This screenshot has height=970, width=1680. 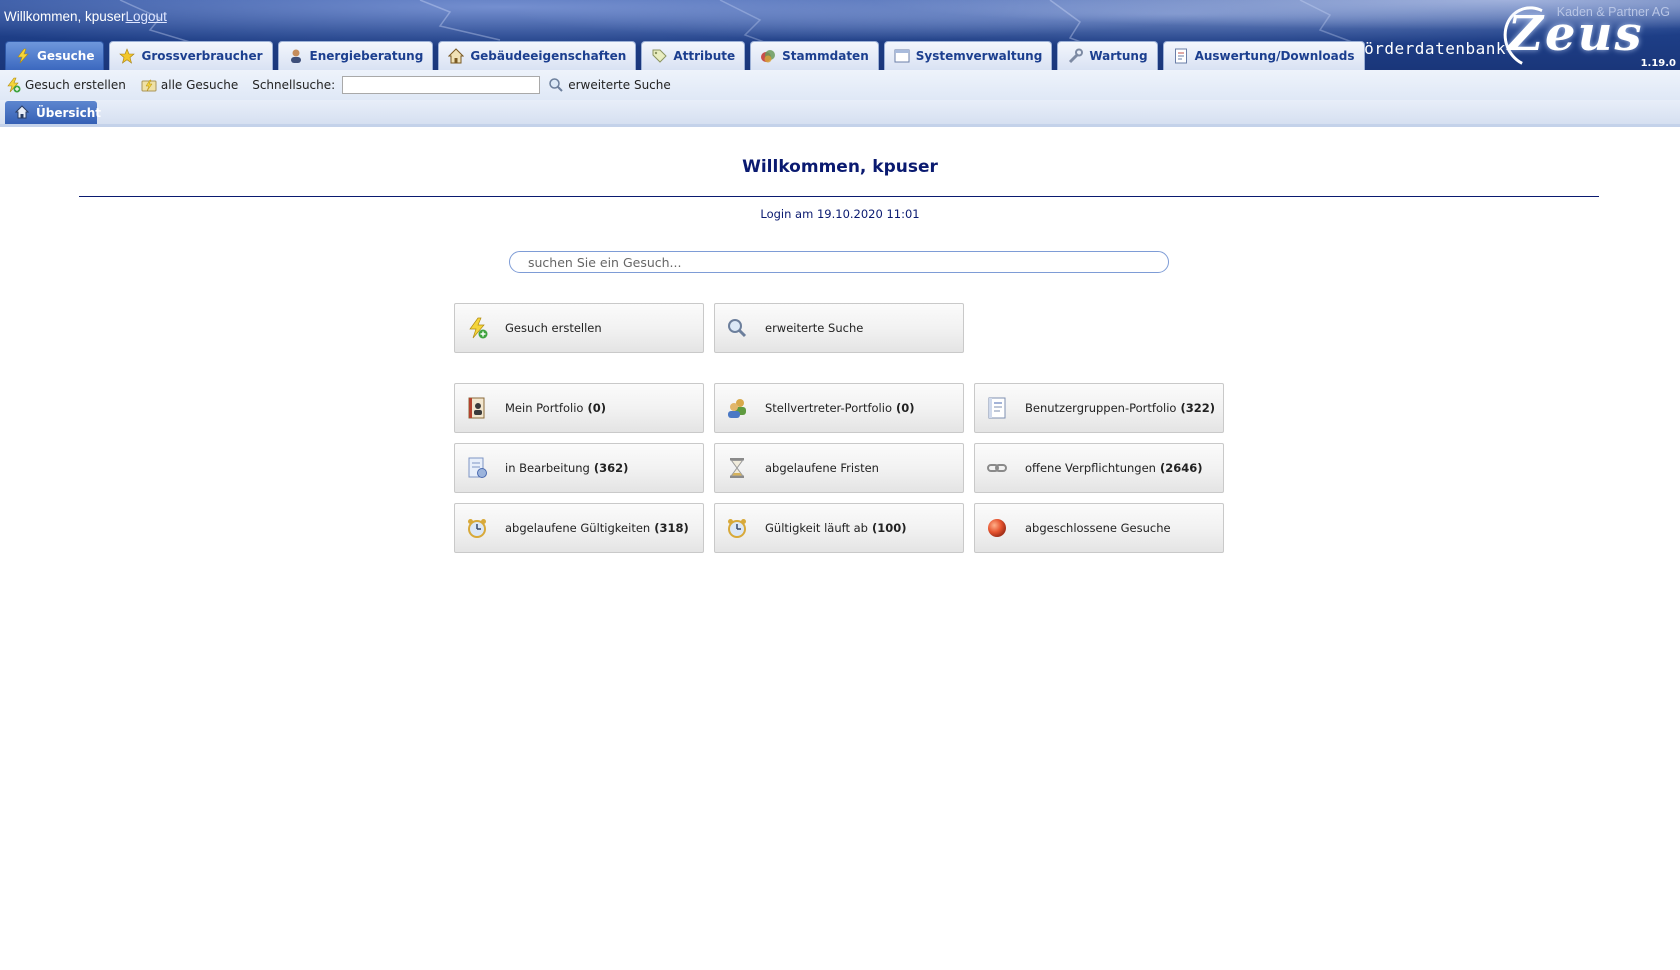 What do you see at coordinates (997, 528) in the screenshot?
I see `red-ball-icon` at bounding box center [997, 528].